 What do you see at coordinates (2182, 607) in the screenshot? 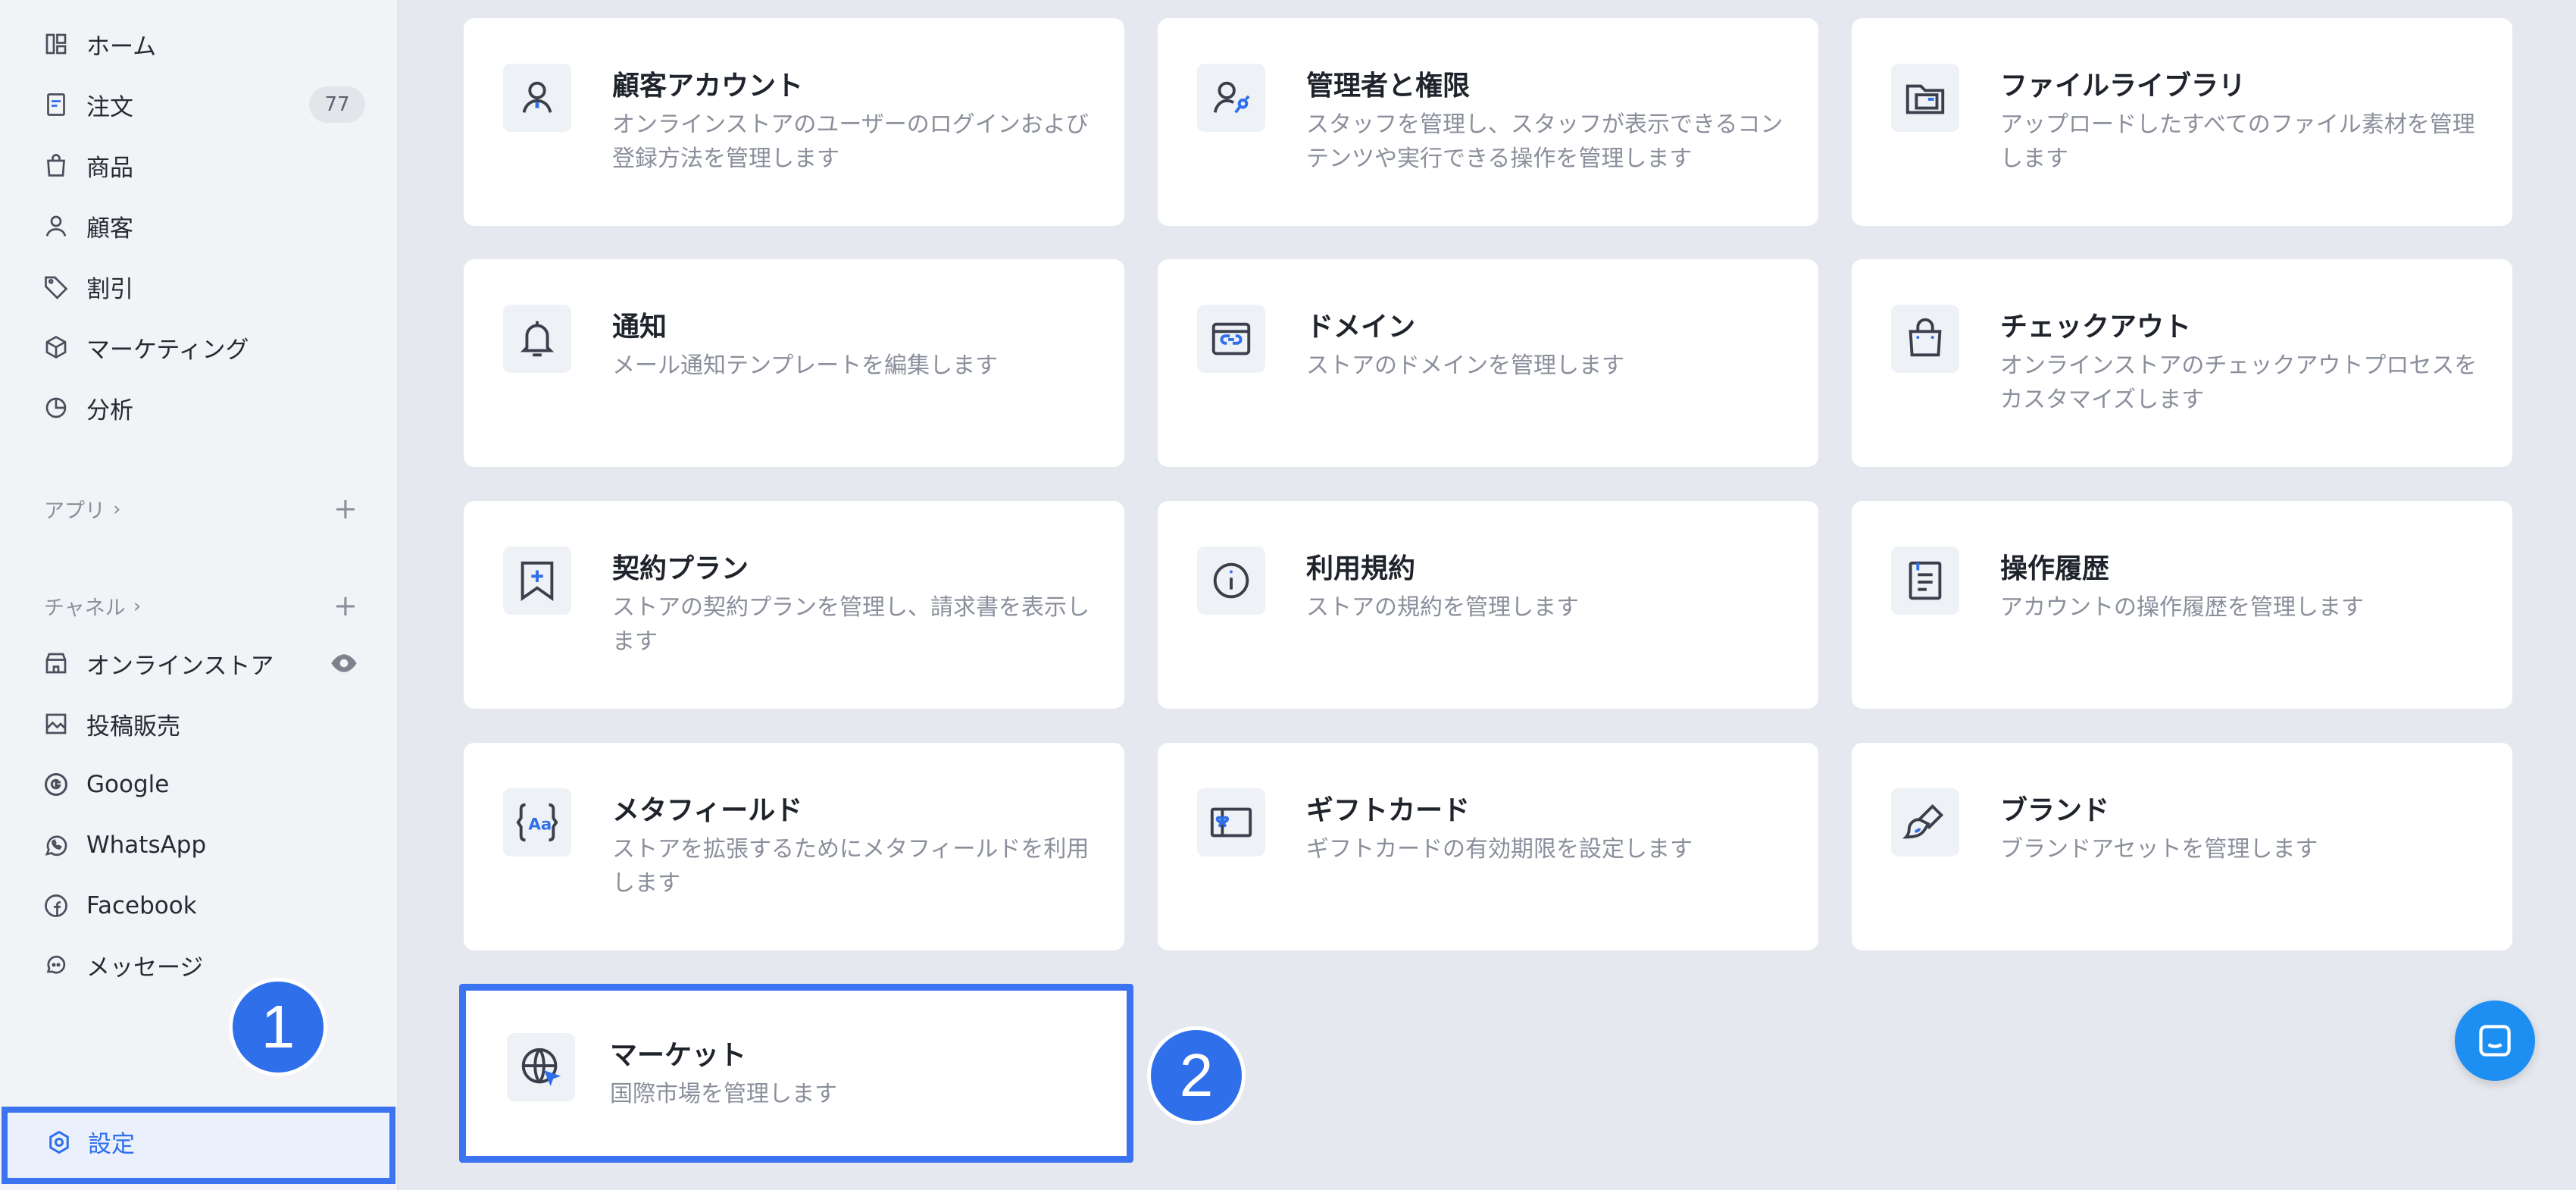
I see `card-description: アカウントの操作履歴を管理します` at bounding box center [2182, 607].